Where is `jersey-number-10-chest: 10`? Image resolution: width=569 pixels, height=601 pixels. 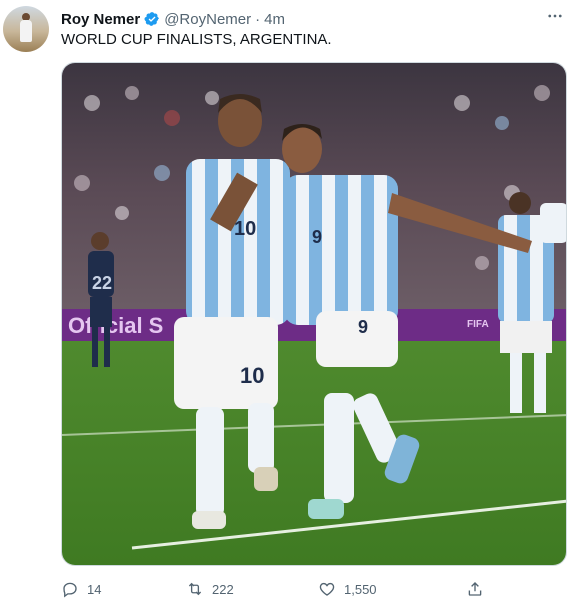 jersey-number-10-chest: 10 is located at coordinates (245, 229).